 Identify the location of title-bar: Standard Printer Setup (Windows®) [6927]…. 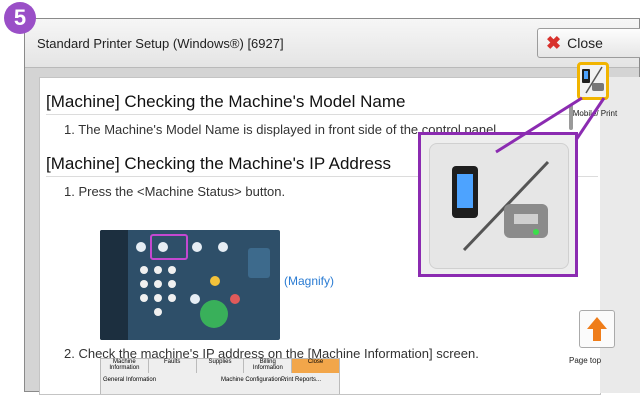
(332, 43).